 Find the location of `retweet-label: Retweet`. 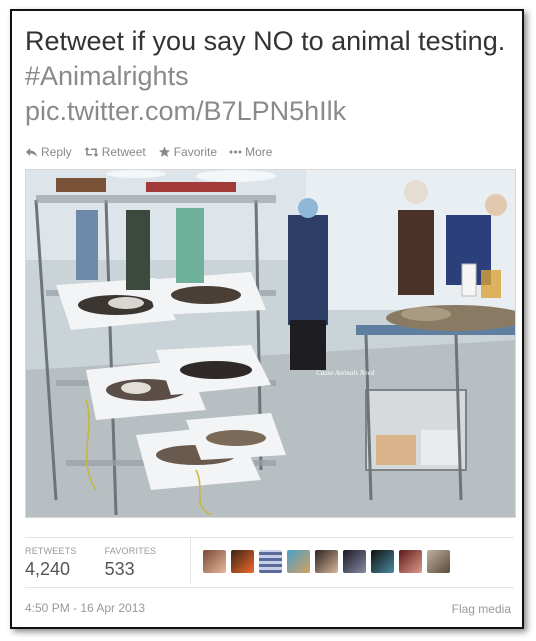

retweet-label: Retweet is located at coordinates (123, 152).